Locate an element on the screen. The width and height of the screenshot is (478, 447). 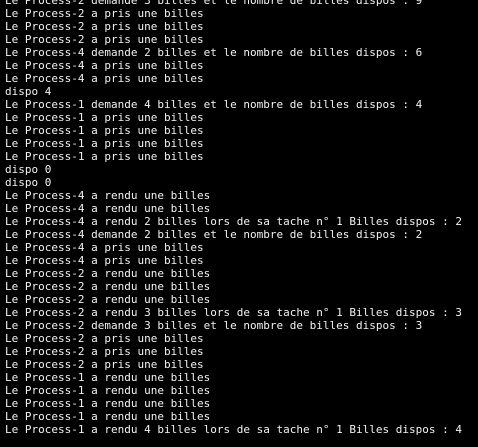
terminal-line: dispo 4 is located at coordinates (28, 91).